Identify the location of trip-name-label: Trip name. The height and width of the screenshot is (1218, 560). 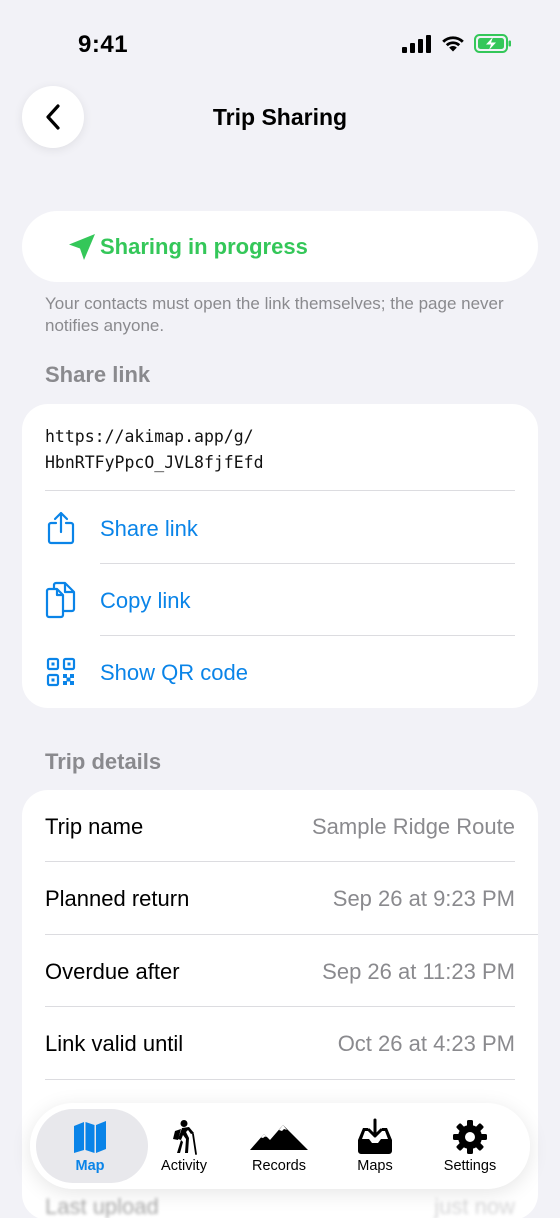
(94, 826).